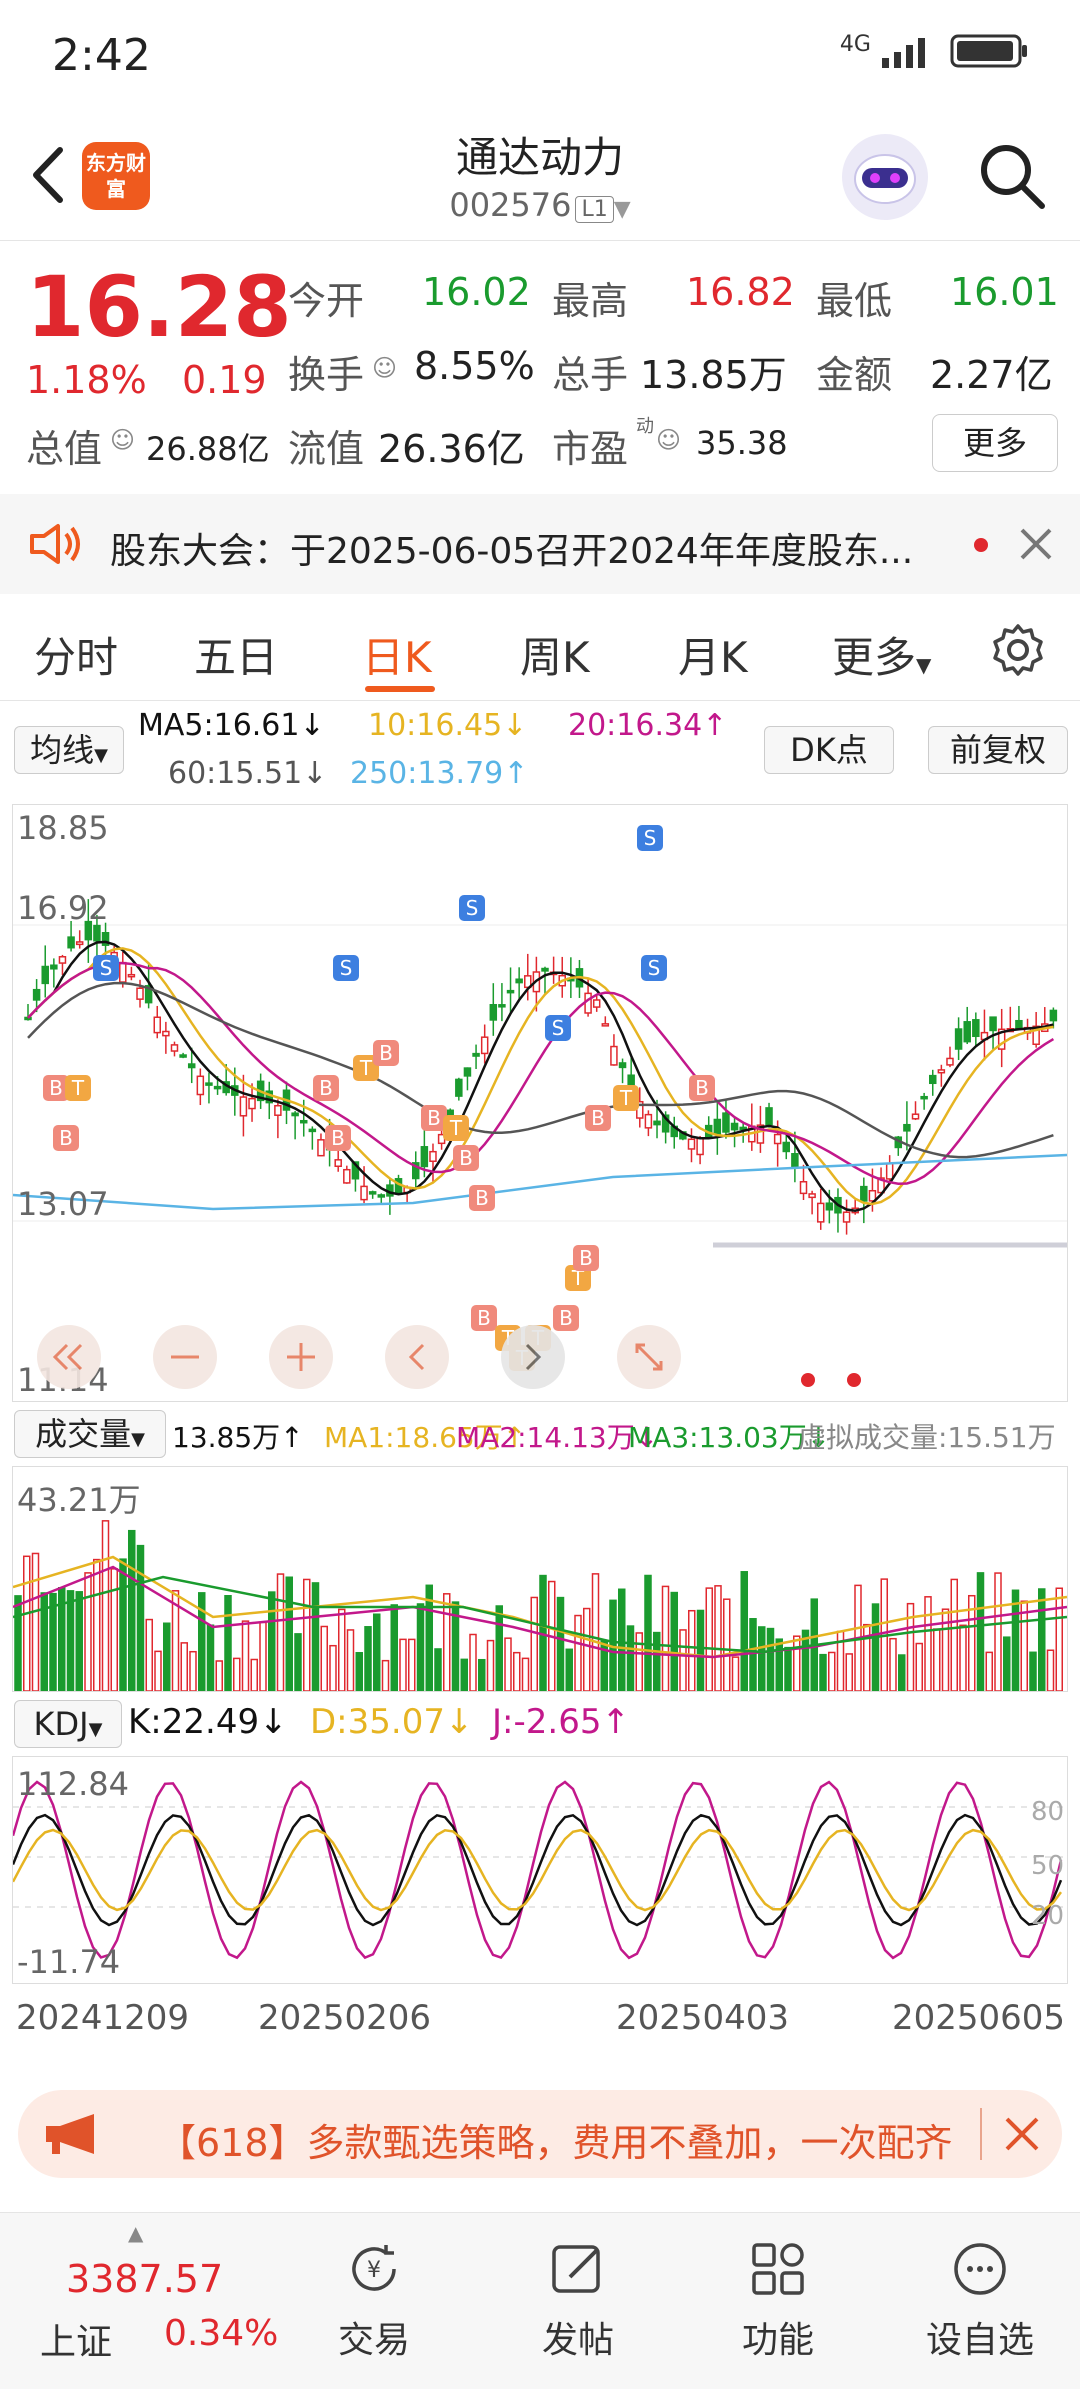  What do you see at coordinates (885, 177) in the screenshot?
I see `robot-assistant-icon` at bounding box center [885, 177].